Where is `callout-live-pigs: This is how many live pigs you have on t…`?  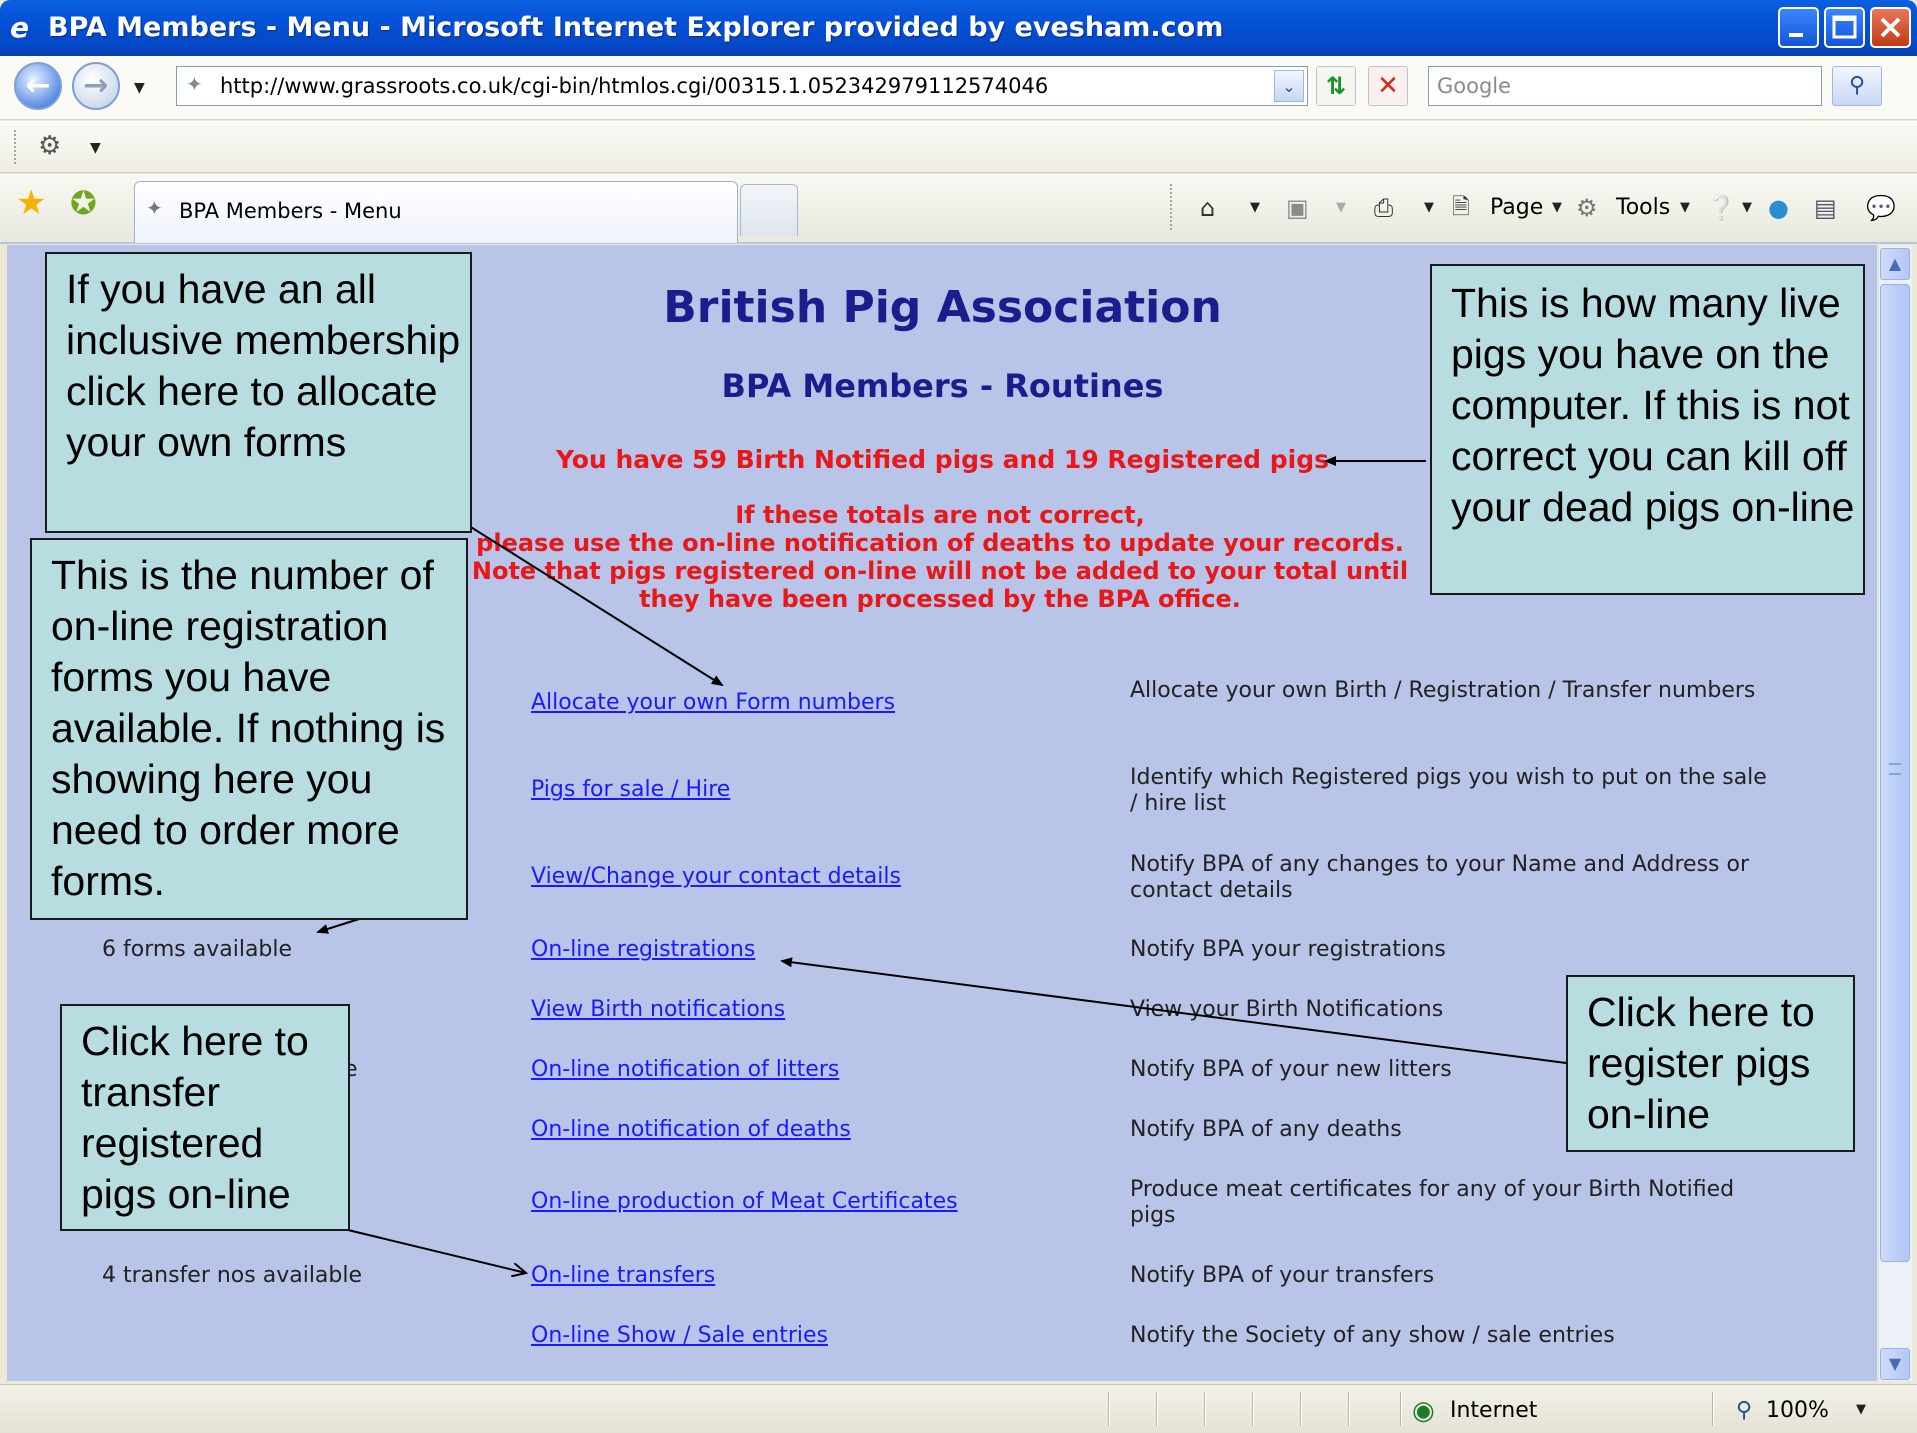 callout-live-pigs: This is how many live pigs you have on t… is located at coordinates (1647, 429).